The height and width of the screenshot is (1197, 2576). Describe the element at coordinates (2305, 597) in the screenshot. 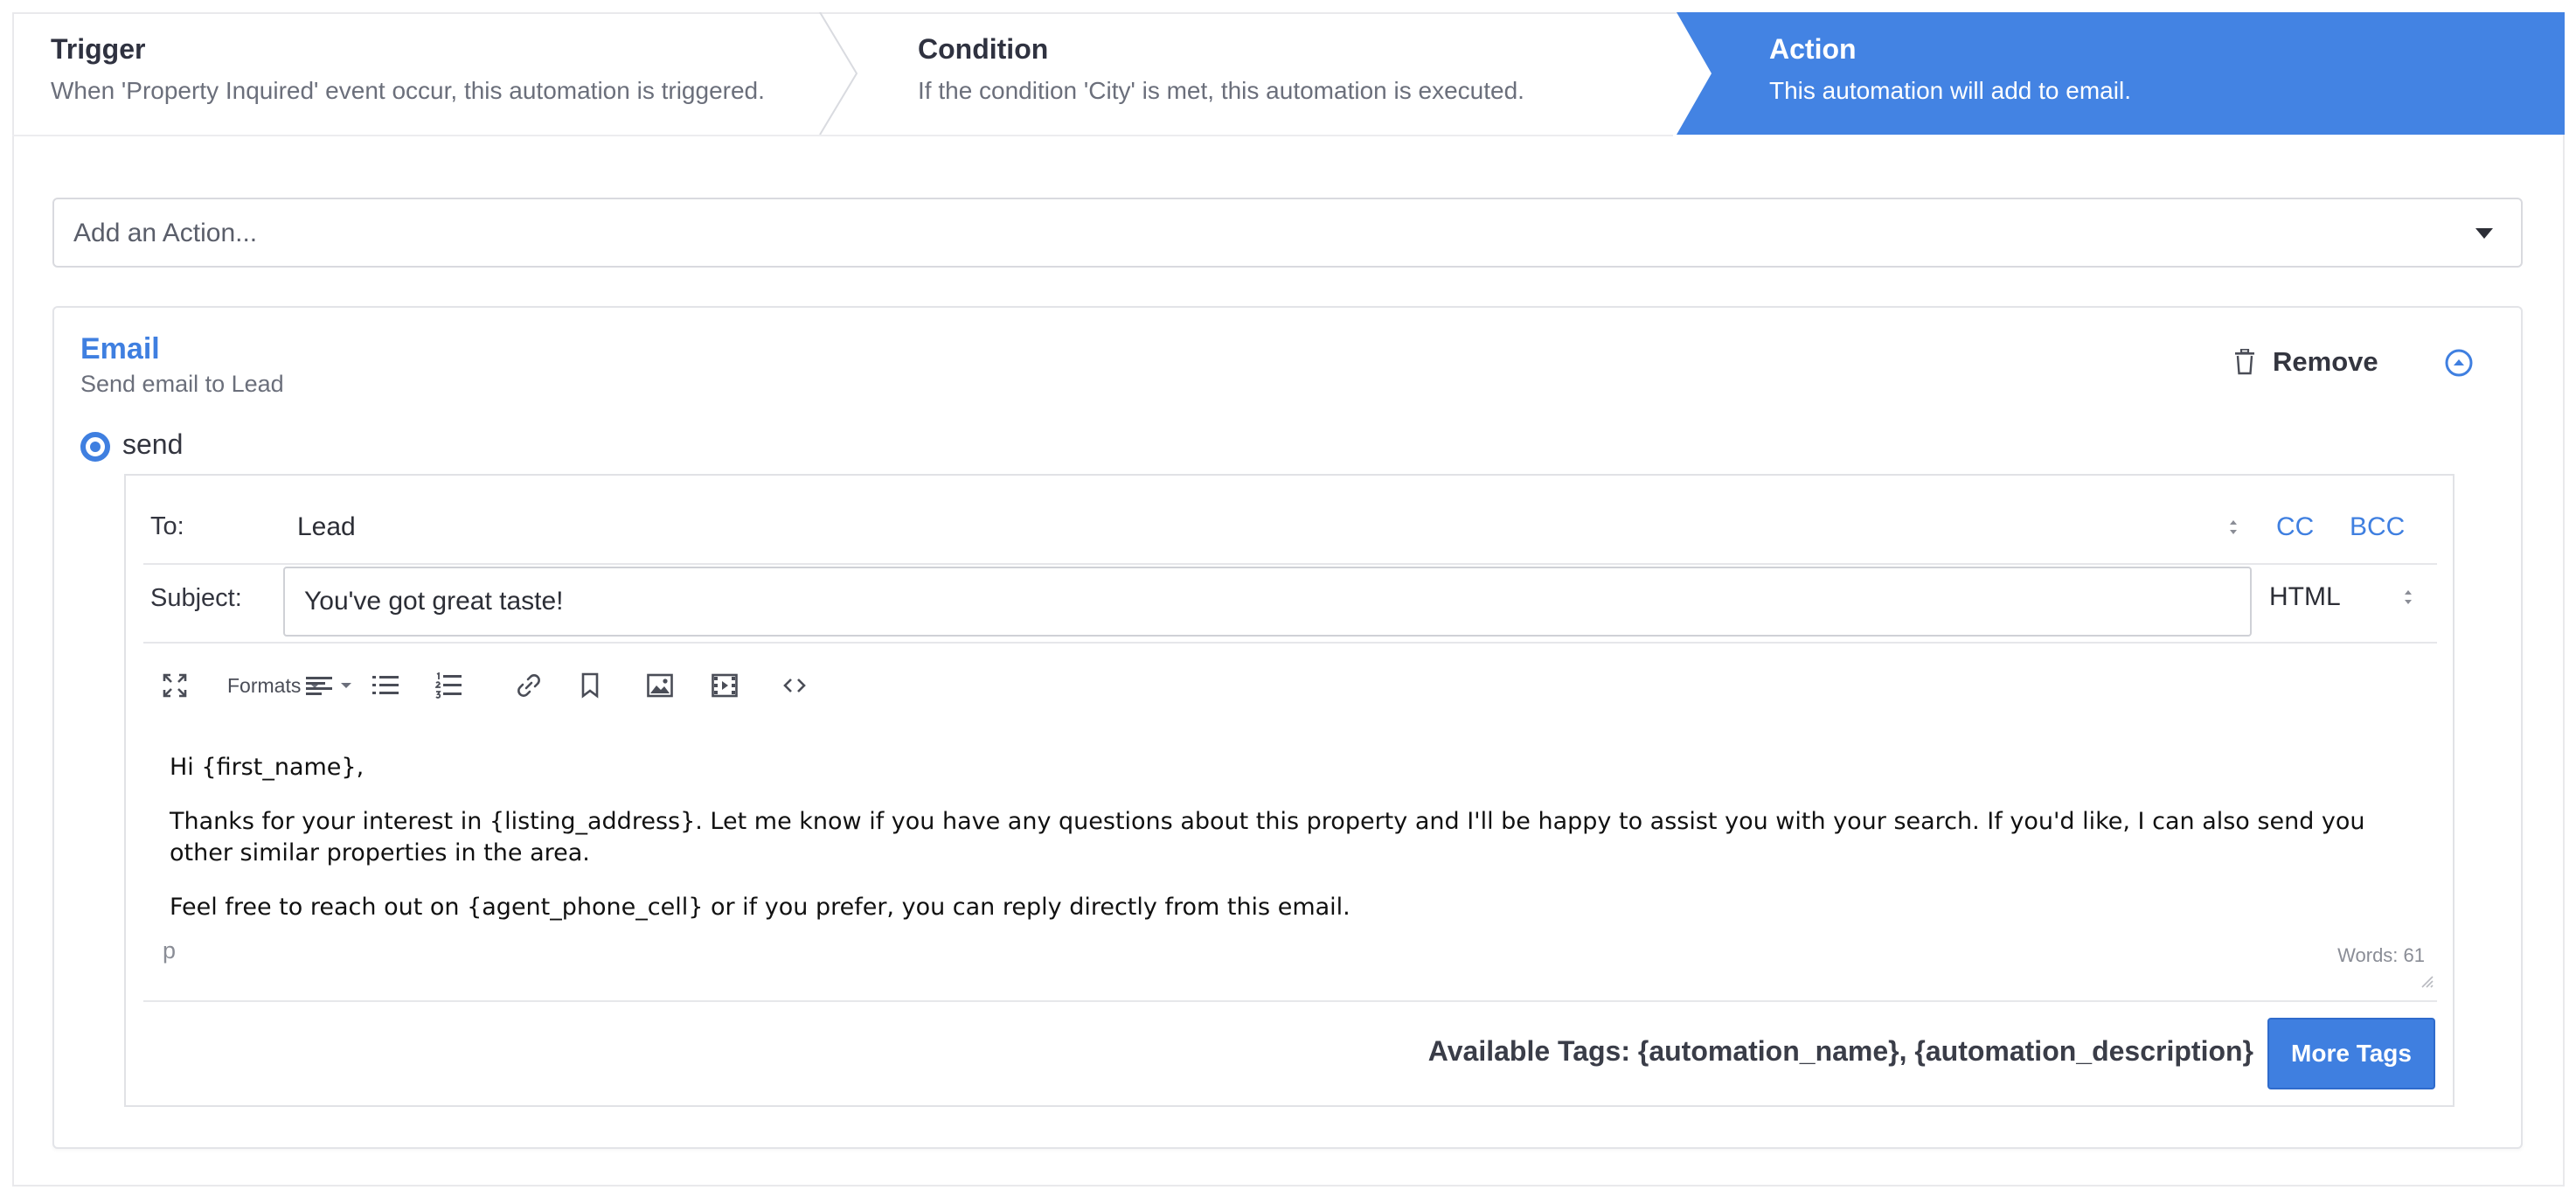

I see `format-select: HTML` at that location.